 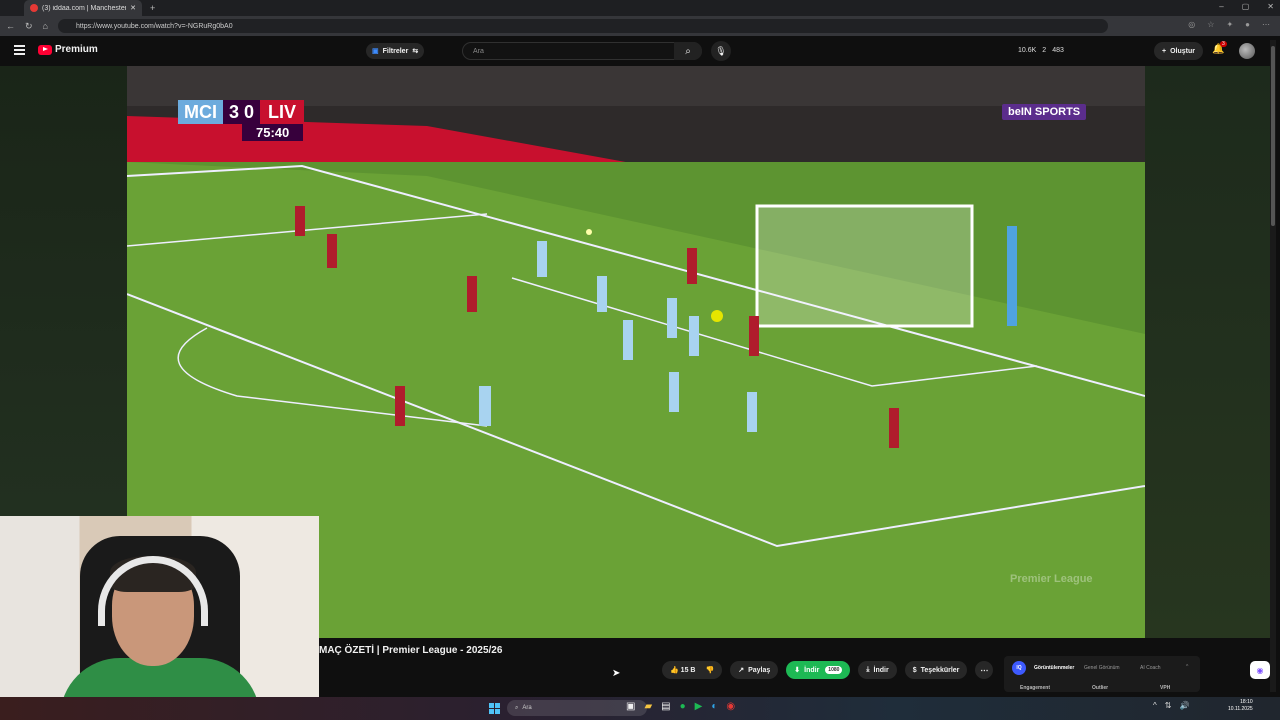 I want to click on like-count: 15 B, so click(x=688, y=670).